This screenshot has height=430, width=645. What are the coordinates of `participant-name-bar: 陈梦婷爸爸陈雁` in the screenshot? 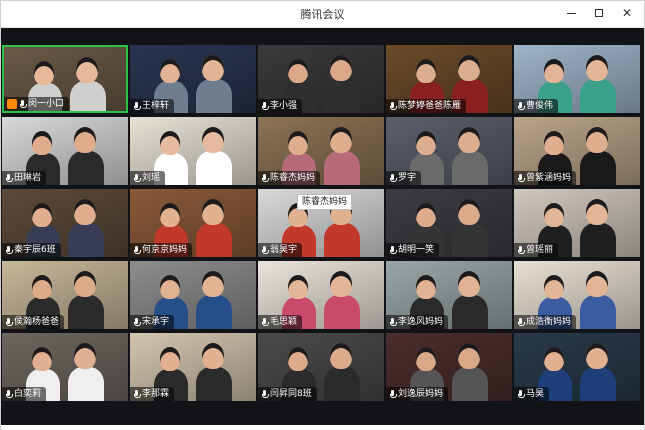 It's located at (426, 106).